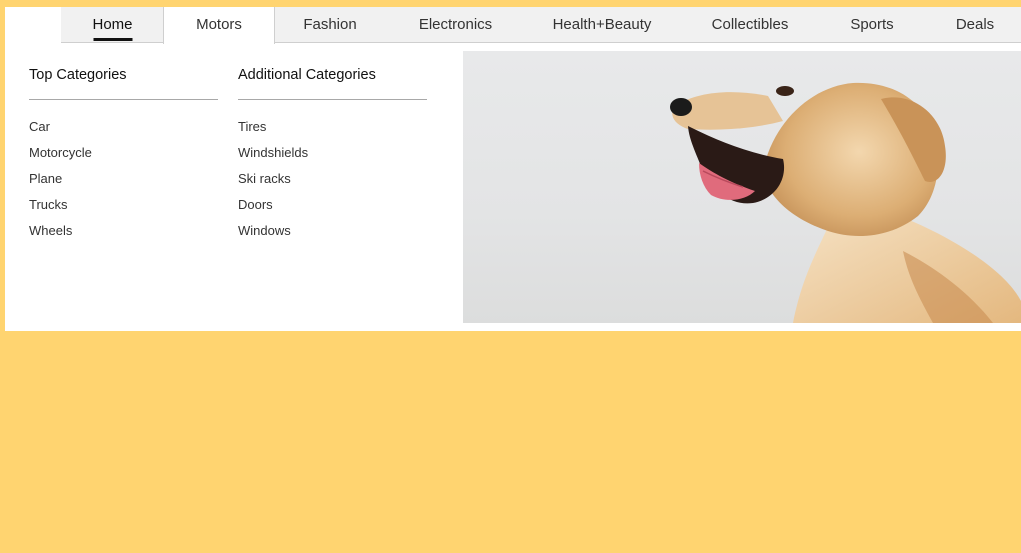 This screenshot has width=1021, height=553. Describe the element at coordinates (123, 236) in the screenshot. I see `category-link-wheels: Wheels` at that location.